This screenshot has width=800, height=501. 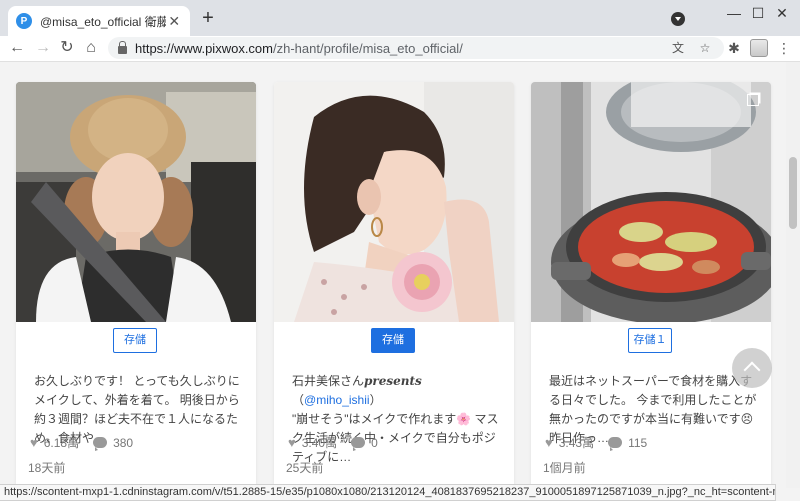 What do you see at coordinates (374, 442) in the screenshot?
I see `comment-count: 0` at bounding box center [374, 442].